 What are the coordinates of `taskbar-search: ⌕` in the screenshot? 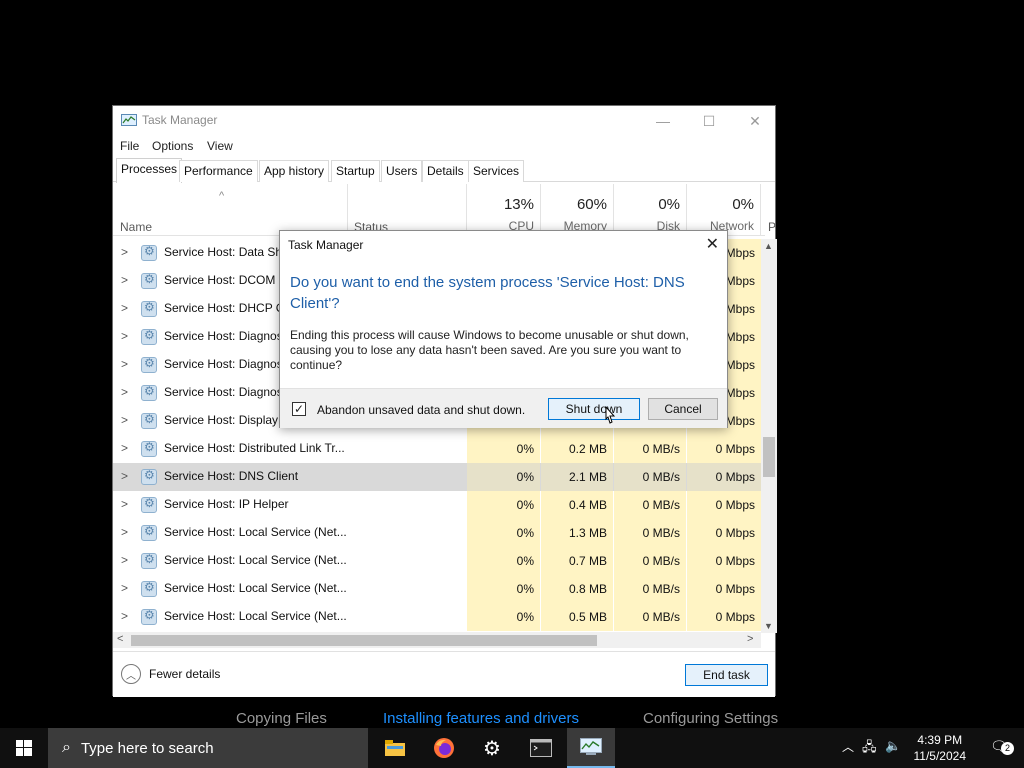 It's located at (208, 748).